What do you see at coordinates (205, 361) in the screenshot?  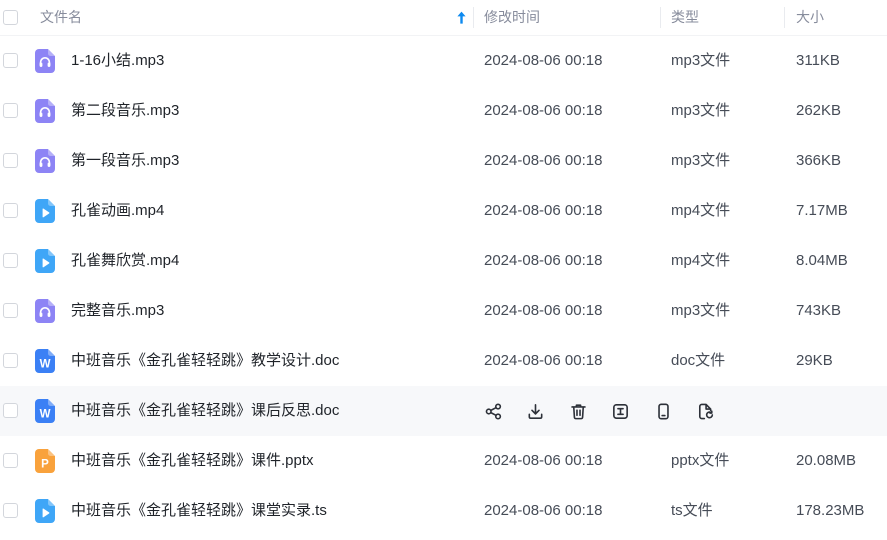 I see `file-name: 中班音乐《金孔雀轻轻跳》教学设计.doc` at bounding box center [205, 361].